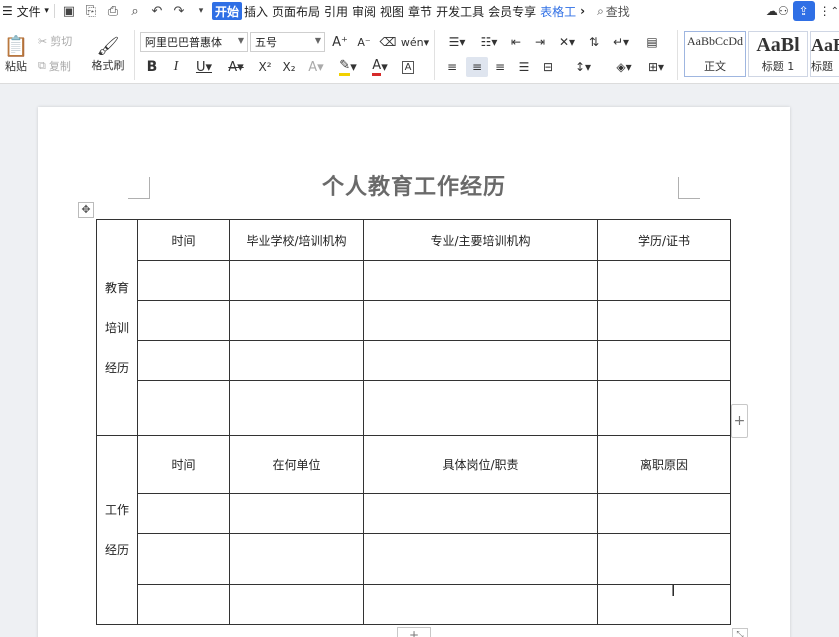 This screenshot has height=637, width=839. Describe the element at coordinates (772, 11) in the screenshot. I see `cloud-sync-icon: ☁` at that location.